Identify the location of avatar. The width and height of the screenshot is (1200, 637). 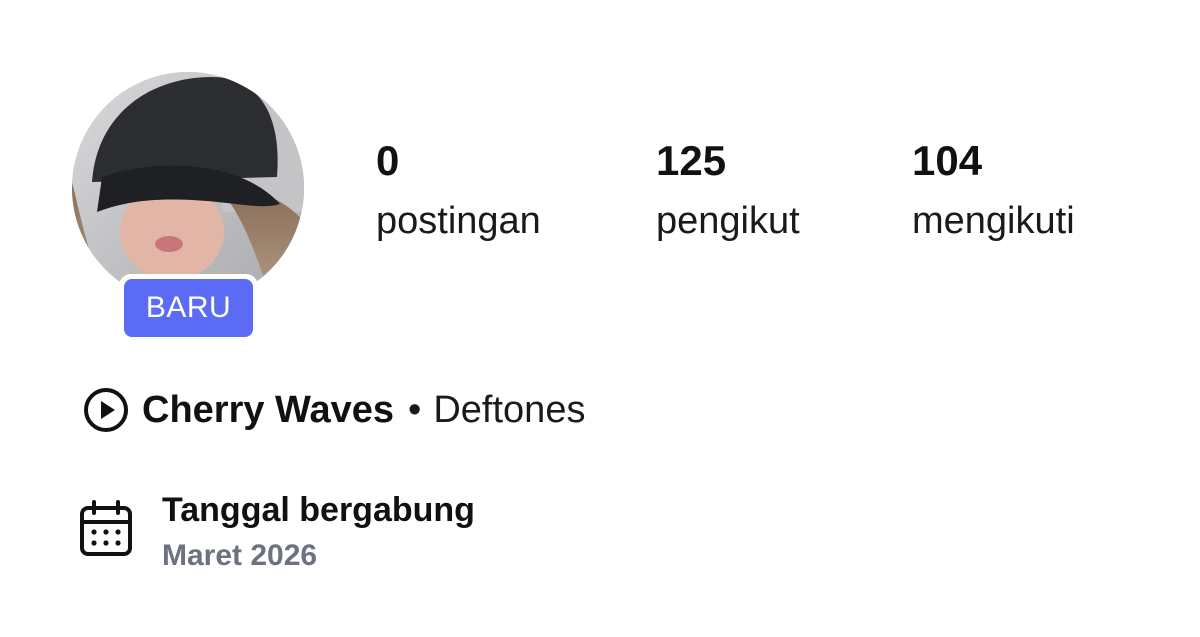
(188, 188).